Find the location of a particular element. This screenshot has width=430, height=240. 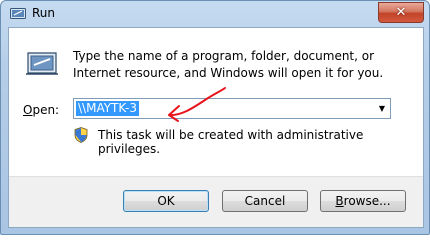

title-bar: Run ✕ is located at coordinates (215, 14).